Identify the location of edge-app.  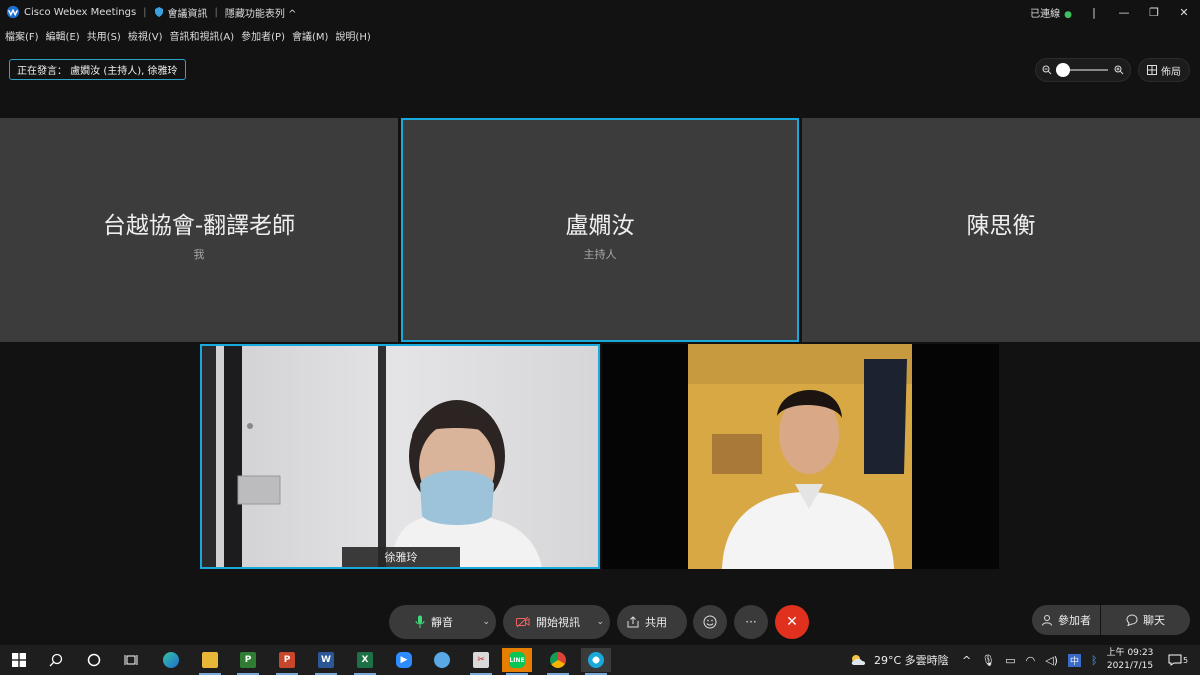
(171, 660).